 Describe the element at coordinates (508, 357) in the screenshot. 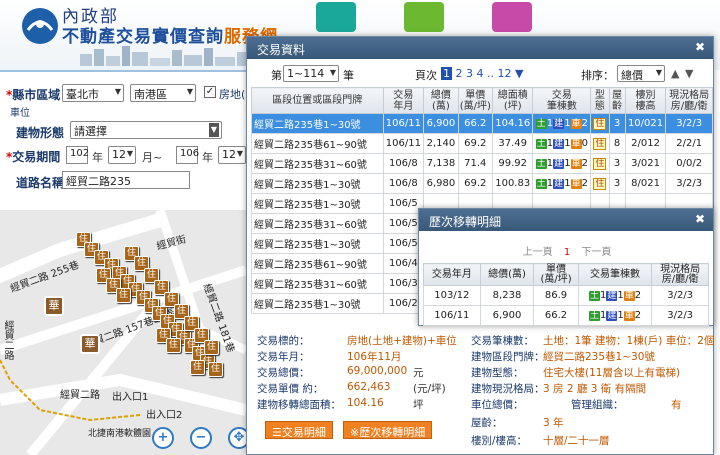

I see `address-label: 建物區段門牌：` at that location.